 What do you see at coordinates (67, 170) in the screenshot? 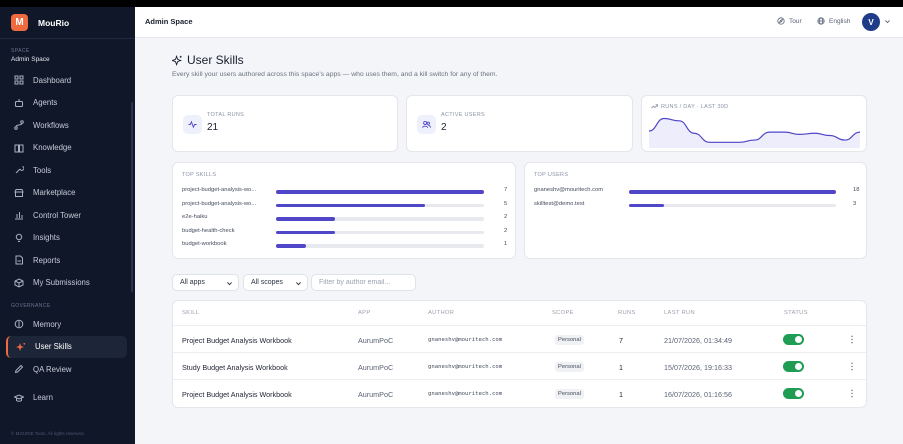
I see `sidebar-item-tools: Tools` at bounding box center [67, 170].